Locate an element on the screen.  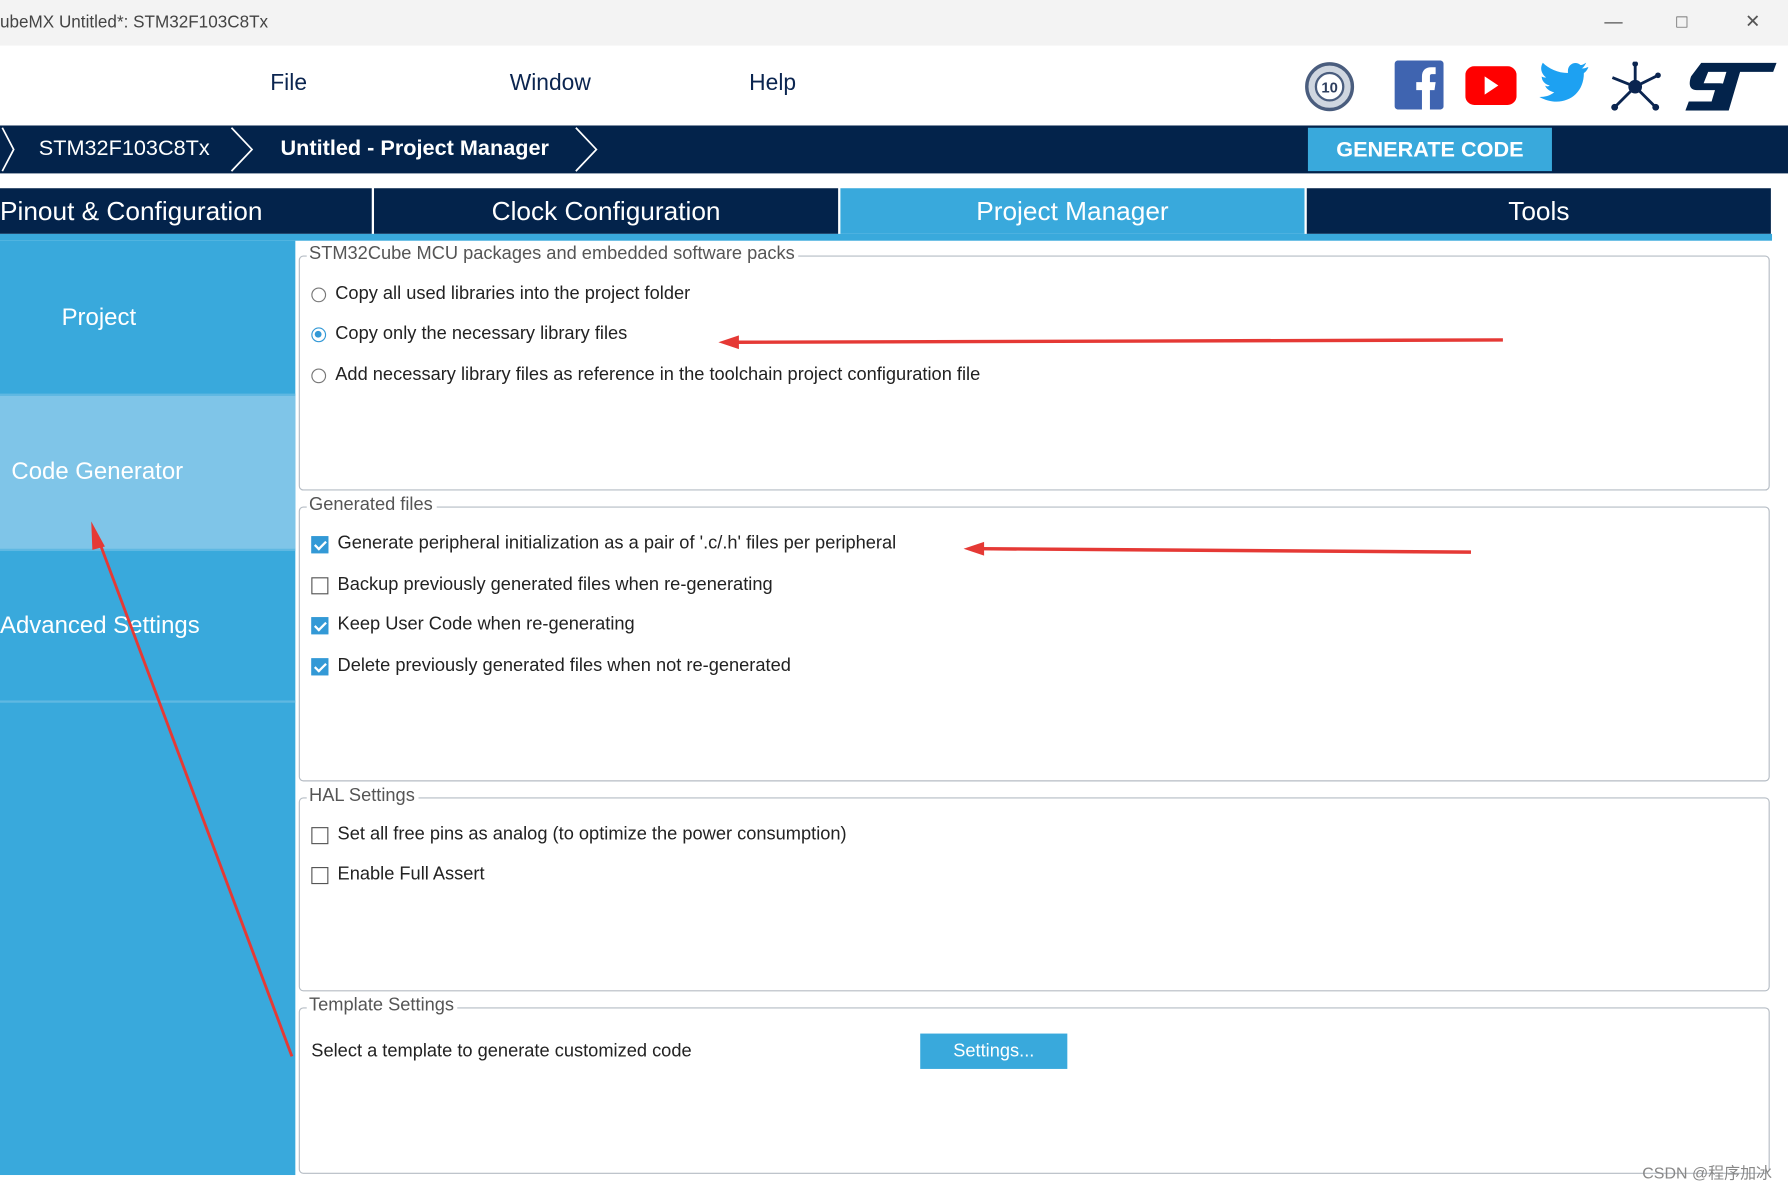
minimize-icon: — is located at coordinates (1613, 22).